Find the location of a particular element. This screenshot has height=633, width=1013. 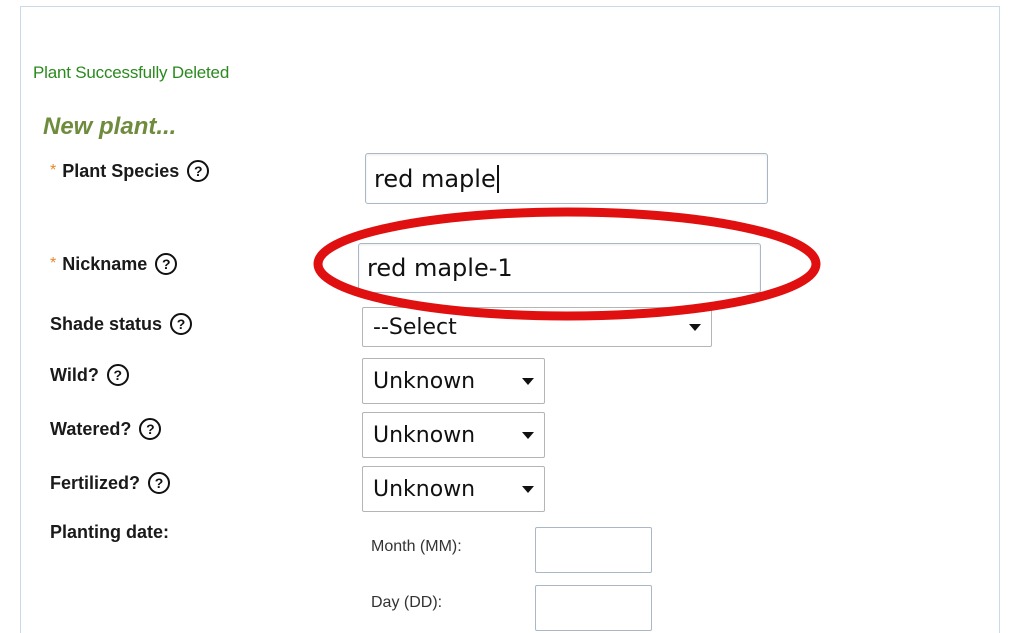

nickname-input: red maple-1 is located at coordinates (559, 268).